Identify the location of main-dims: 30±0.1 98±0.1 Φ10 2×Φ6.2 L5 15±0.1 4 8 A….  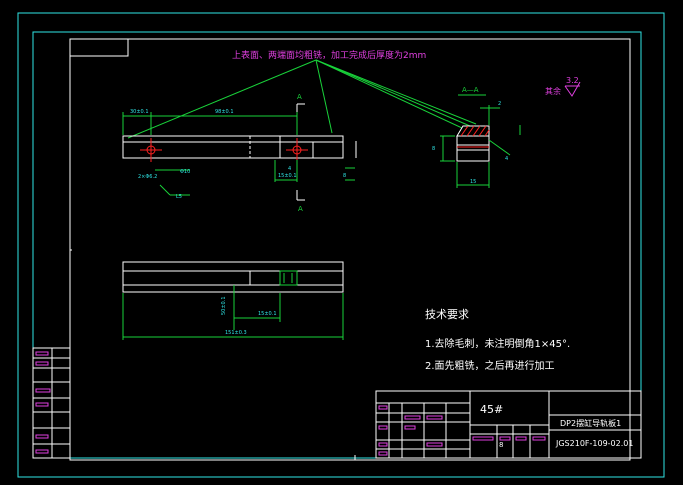
(238, 153).